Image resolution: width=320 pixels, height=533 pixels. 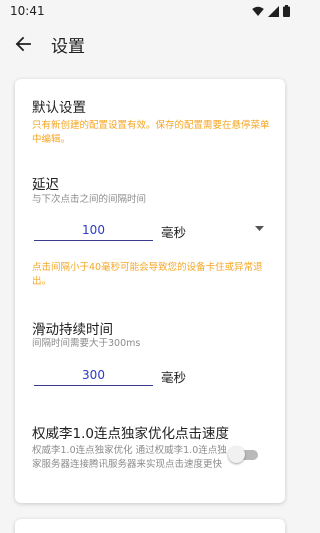 I want to click on arrow-left-icon, so click(x=23, y=44).